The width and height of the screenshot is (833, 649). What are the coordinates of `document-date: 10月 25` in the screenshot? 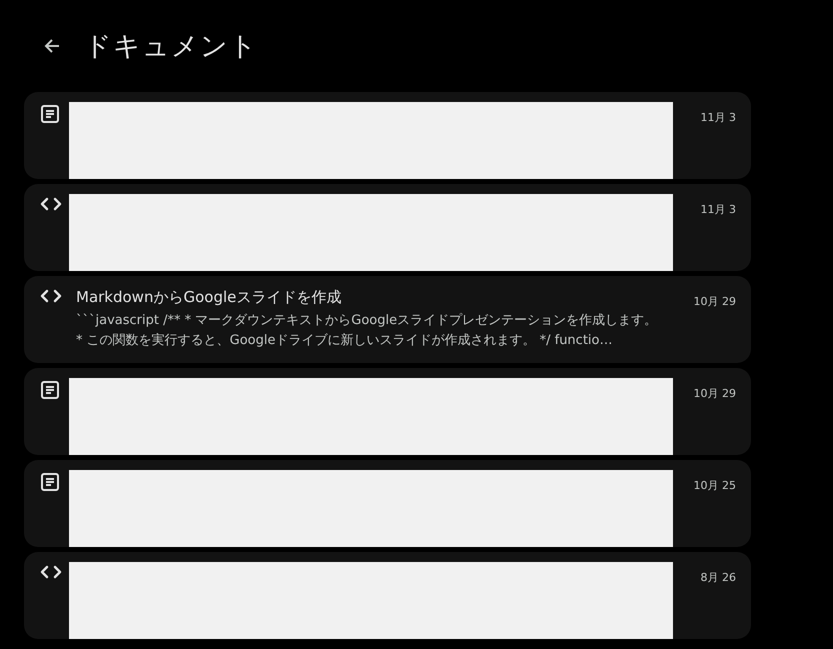 It's located at (714, 486).